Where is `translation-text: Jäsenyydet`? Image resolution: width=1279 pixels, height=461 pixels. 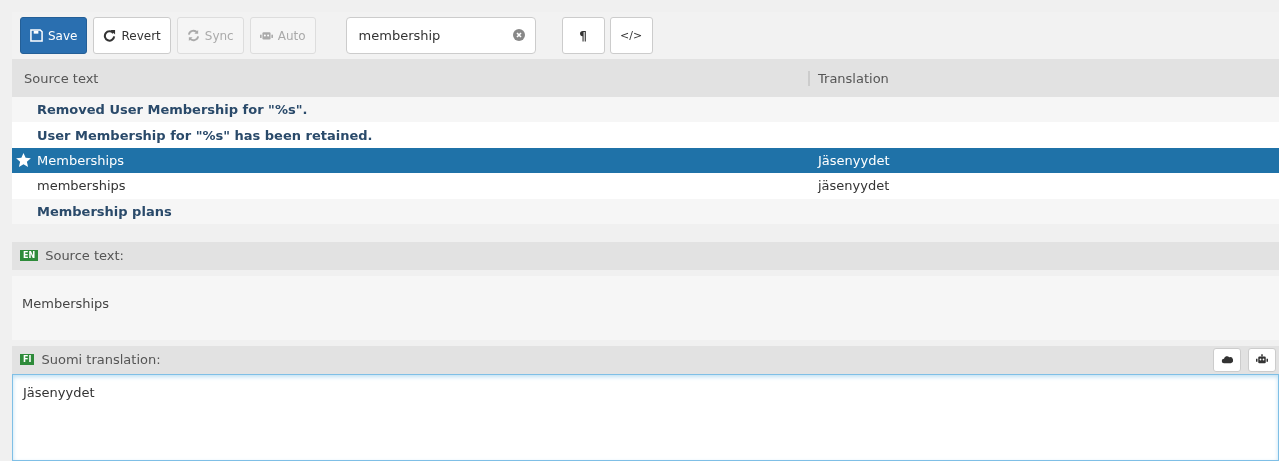 translation-text: Jäsenyydet is located at coordinates (854, 160).